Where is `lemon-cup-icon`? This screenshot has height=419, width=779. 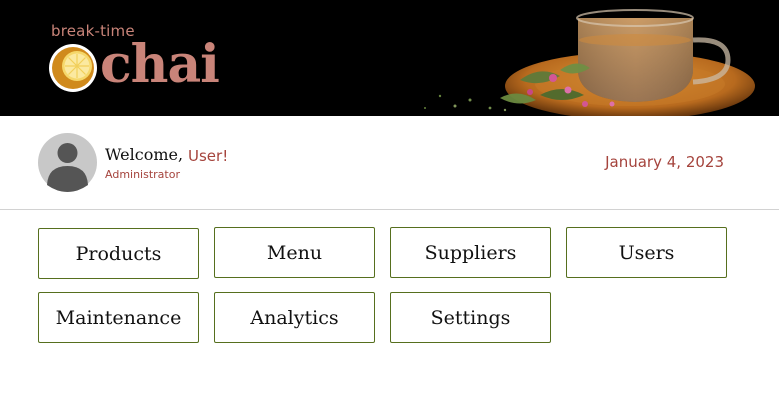 lemon-cup-icon is located at coordinates (73, 68).